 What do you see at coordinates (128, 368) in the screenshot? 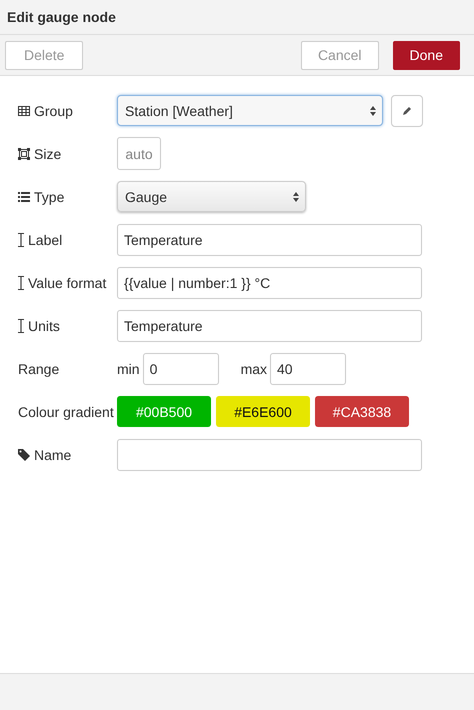
I see `min-label: min` at bounding box center [128, 368].